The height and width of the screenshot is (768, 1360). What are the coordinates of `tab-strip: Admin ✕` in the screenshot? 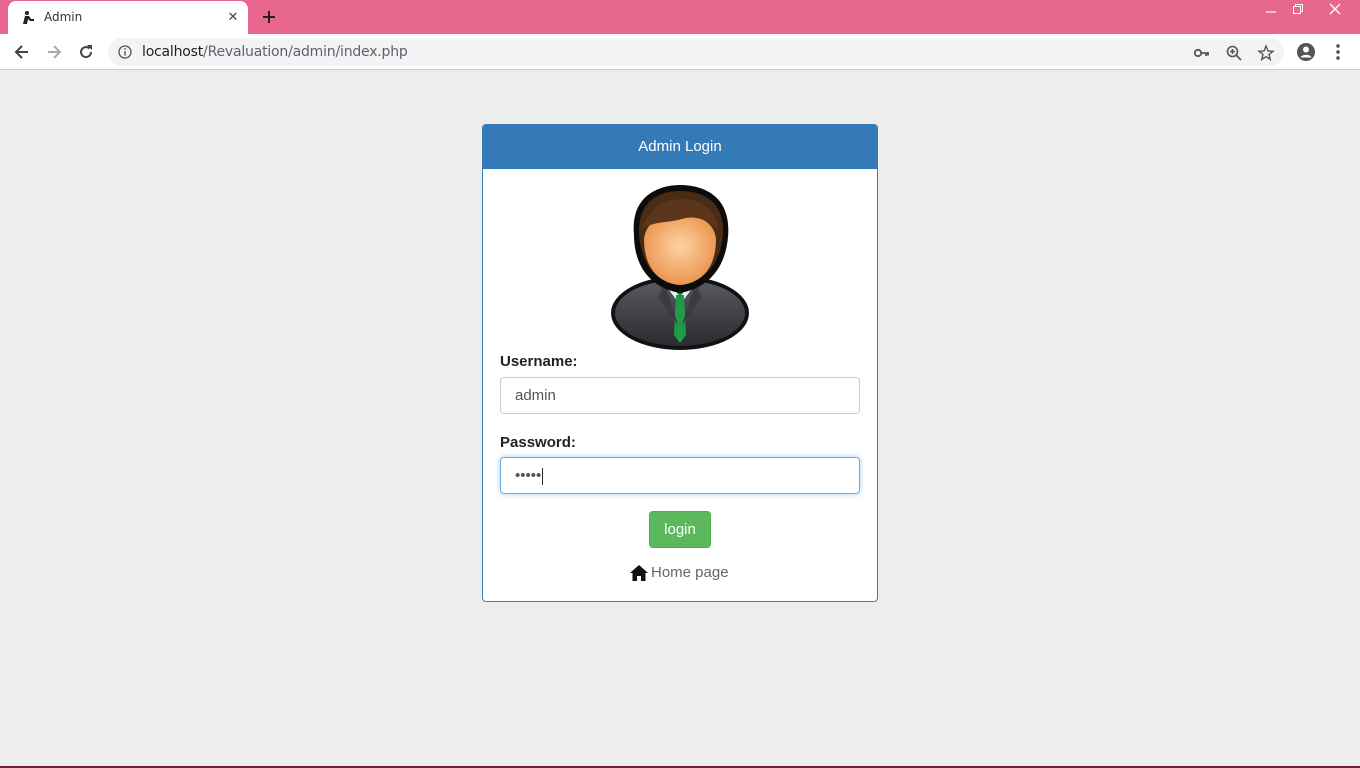 It's located at (680, 17).